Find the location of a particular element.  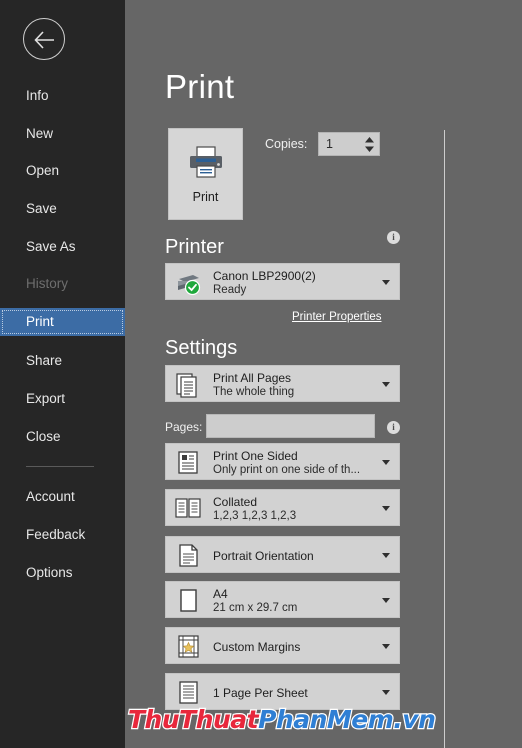

copies-decrement-icon is located at coordinates (369, 149).